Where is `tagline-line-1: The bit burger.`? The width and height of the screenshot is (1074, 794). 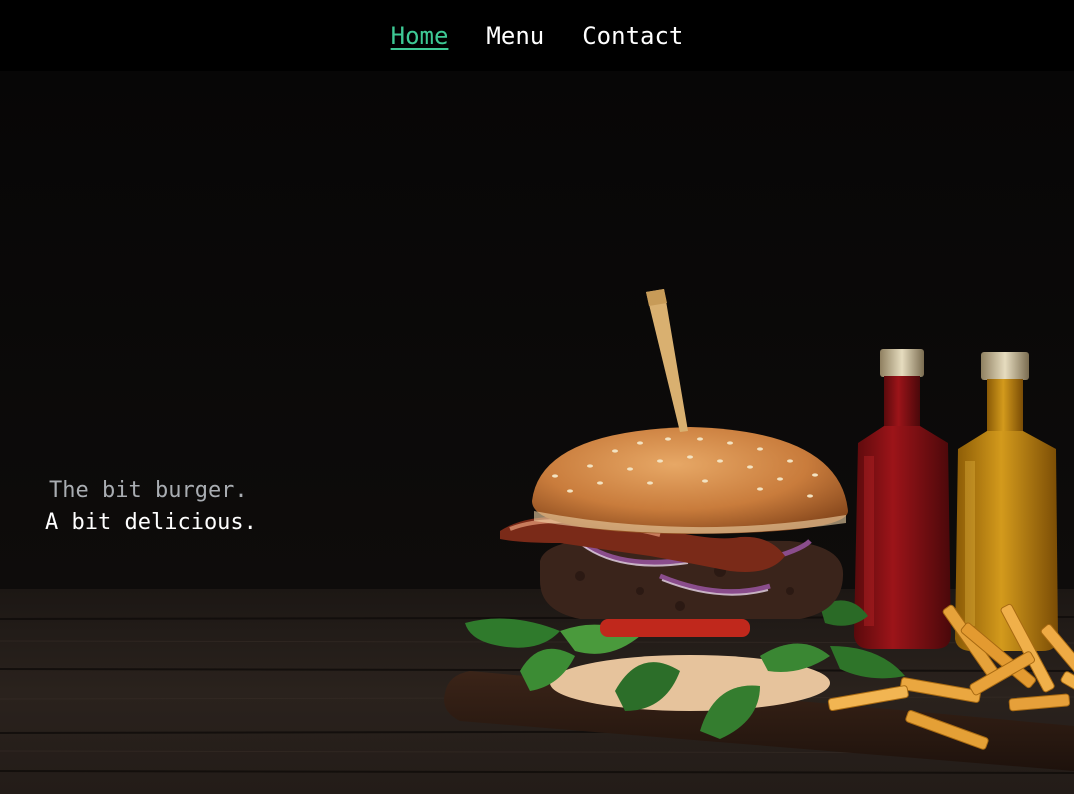
tagline-line-1: The bit burger. is located at coordinates (148, 490).